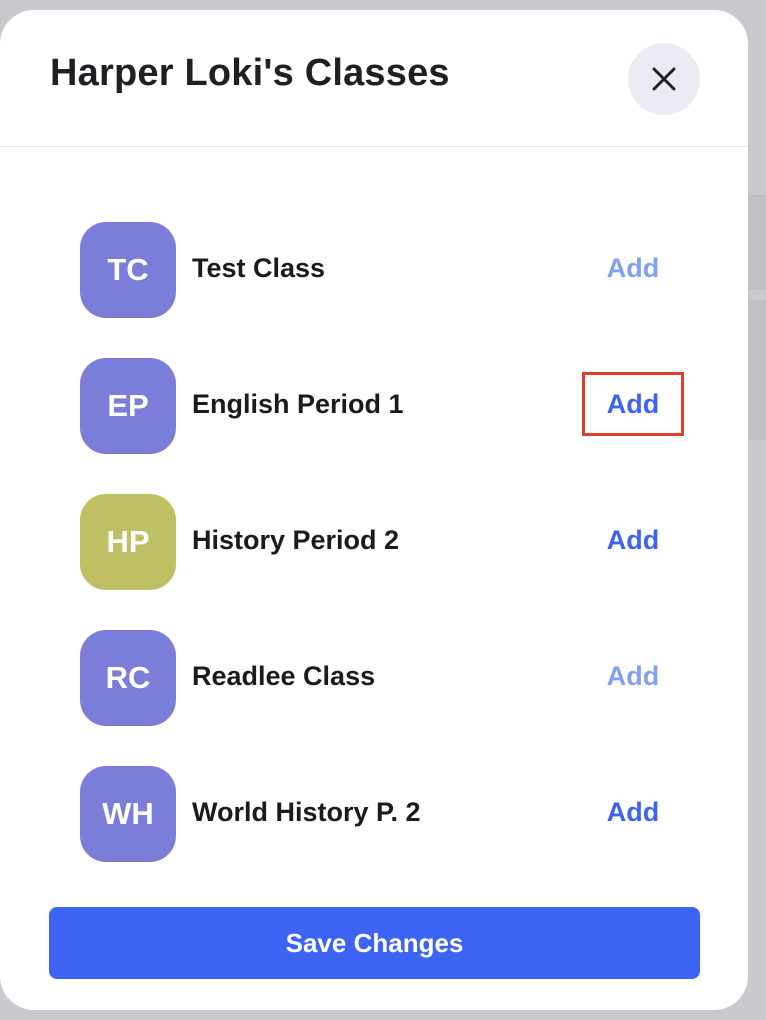 This screenshot has height=1020, width=766. Describe the element at coordinates (385, 678) in the screenshot. I see `class-row: RC Readlee Class Add` at that location.